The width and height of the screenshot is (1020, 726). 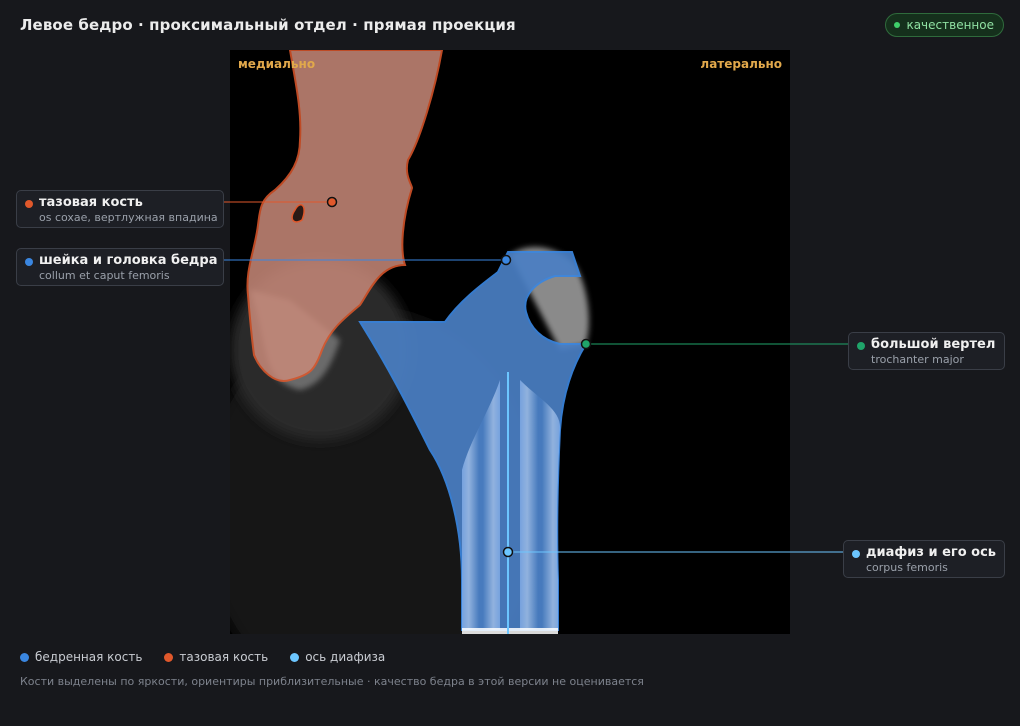 I want to click on callout-pelvis-subtitle: os coxae, вертлужная впадина, so click(x=128, y=217).